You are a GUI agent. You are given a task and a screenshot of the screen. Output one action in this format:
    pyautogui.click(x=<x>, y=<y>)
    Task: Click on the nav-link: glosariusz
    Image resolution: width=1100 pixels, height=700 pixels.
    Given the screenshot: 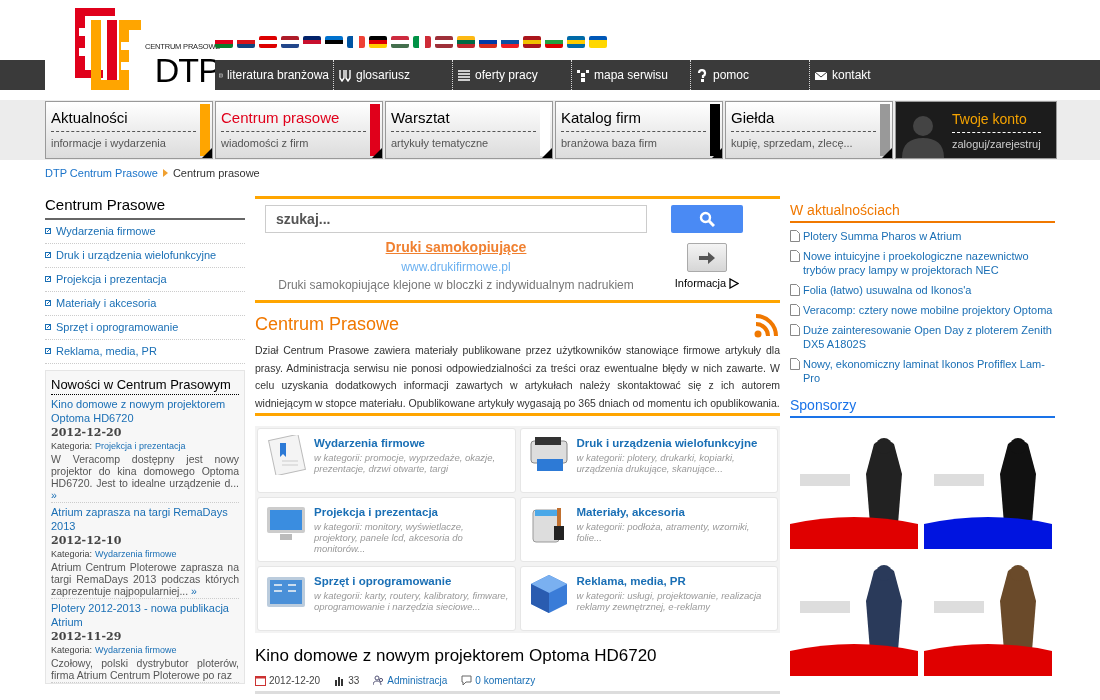 What is the action you would take?
    pyautogui.click(x=393, y=75)
    